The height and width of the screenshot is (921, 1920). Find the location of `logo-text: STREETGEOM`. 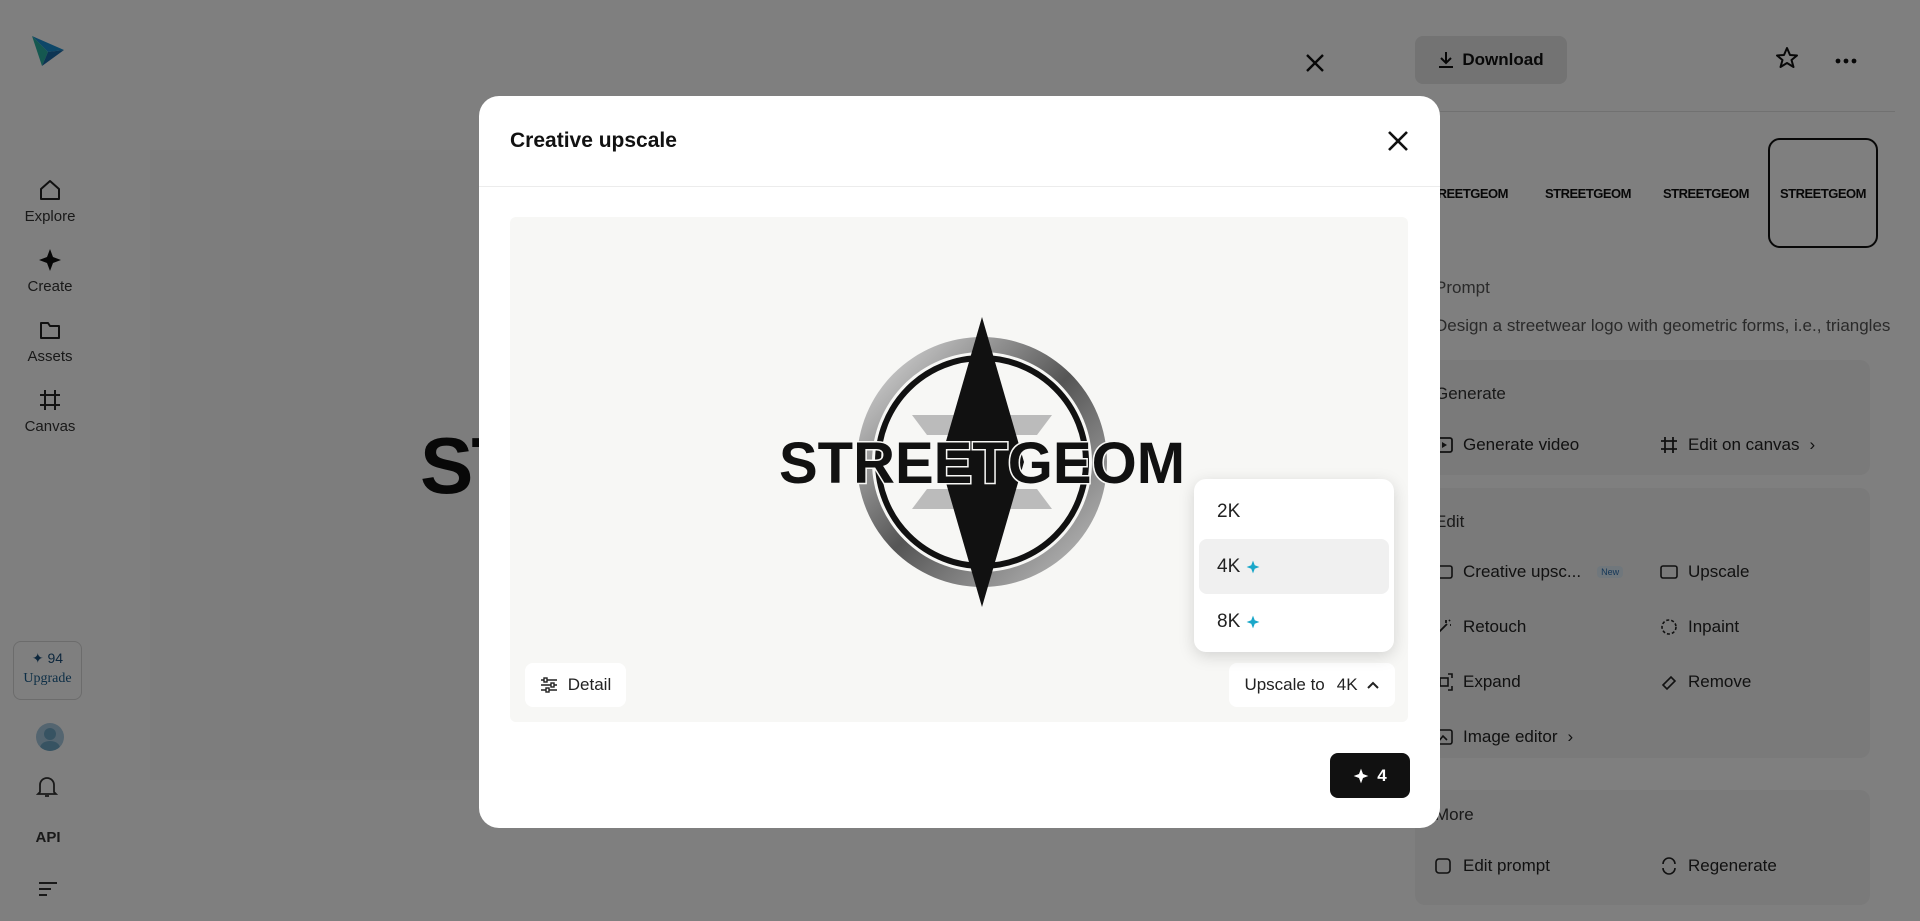

logo-text: STREETGEOM is located at coordinates (982, 463).